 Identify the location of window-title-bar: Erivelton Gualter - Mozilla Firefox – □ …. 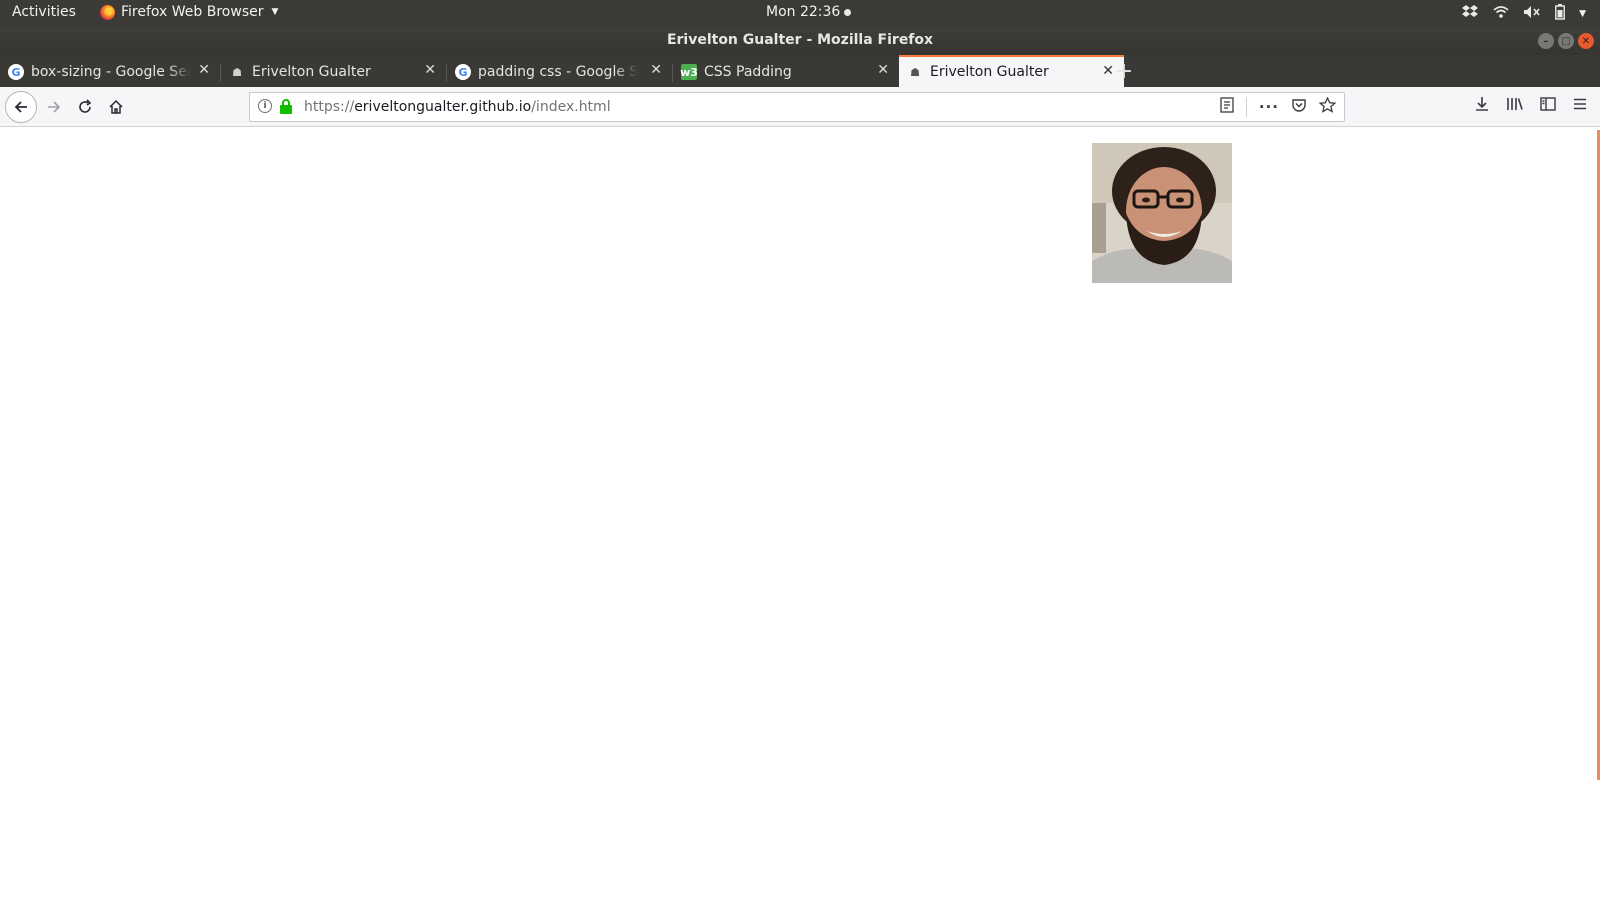
(800, 41).